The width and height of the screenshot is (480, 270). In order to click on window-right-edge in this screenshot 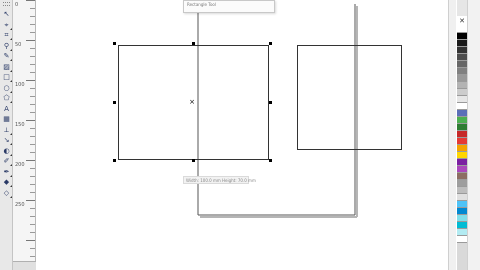, I will do `click(473, 135)`.